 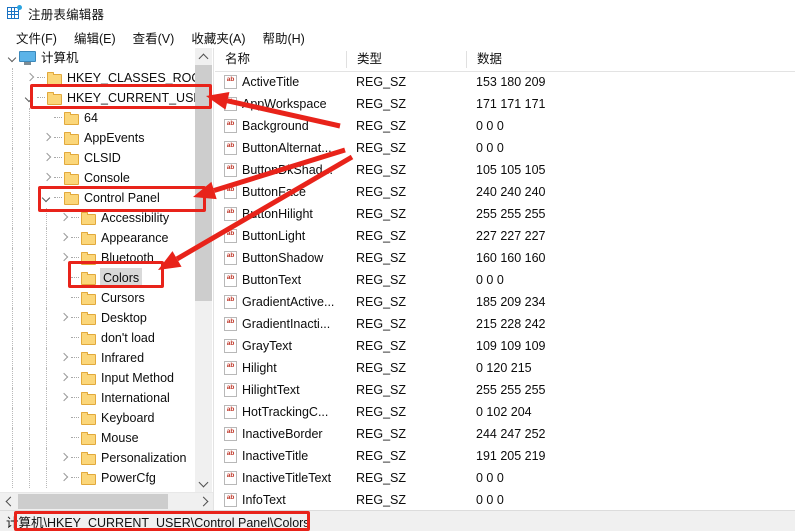 I want to click on tree-item-label: PowerCfg, so click(x=128, y=478).